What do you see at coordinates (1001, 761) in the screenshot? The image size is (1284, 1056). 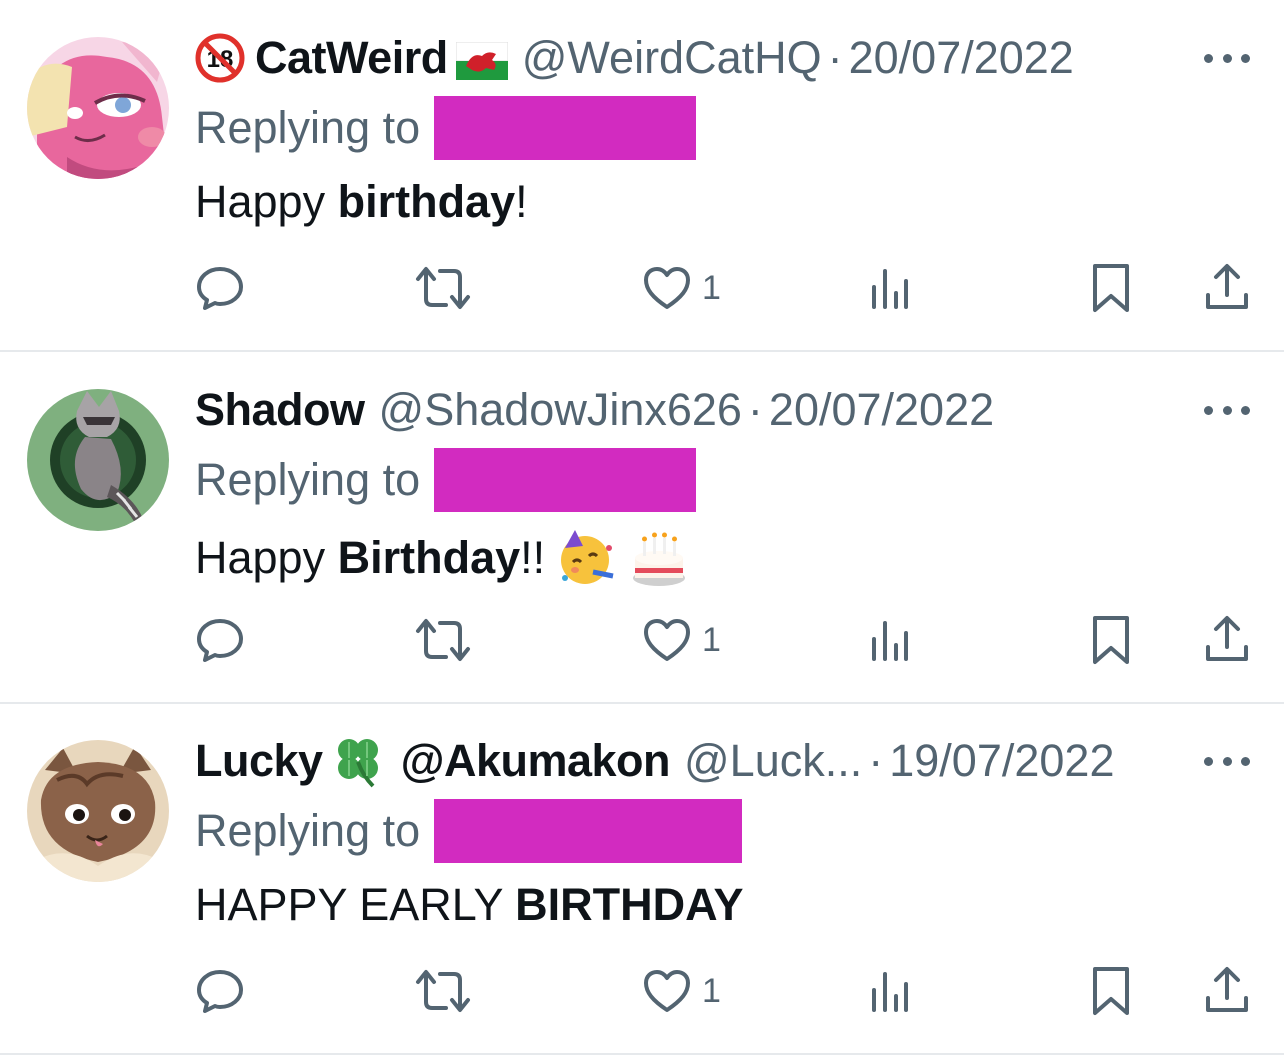 I see `tweet-date: 19/07/2022` at bounding box center [1001, 761].